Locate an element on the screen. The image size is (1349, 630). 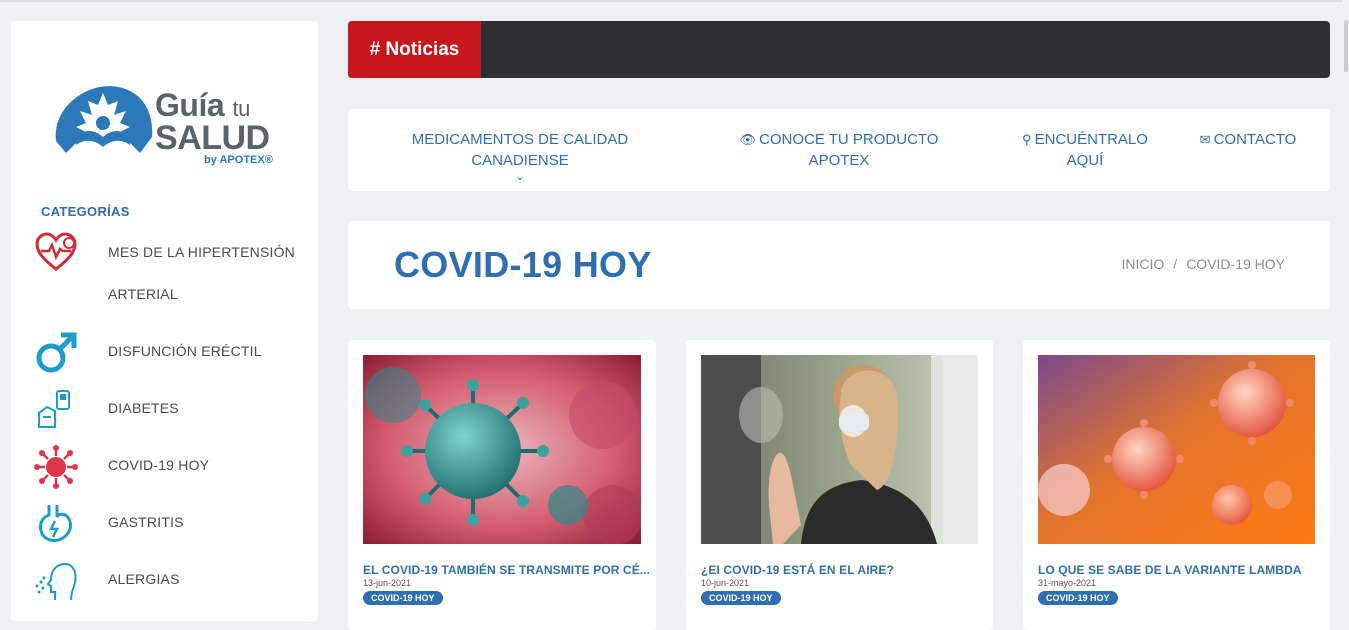
logo: Guía tu SALUD by APOTEX® is located at coordinates (168, 134).